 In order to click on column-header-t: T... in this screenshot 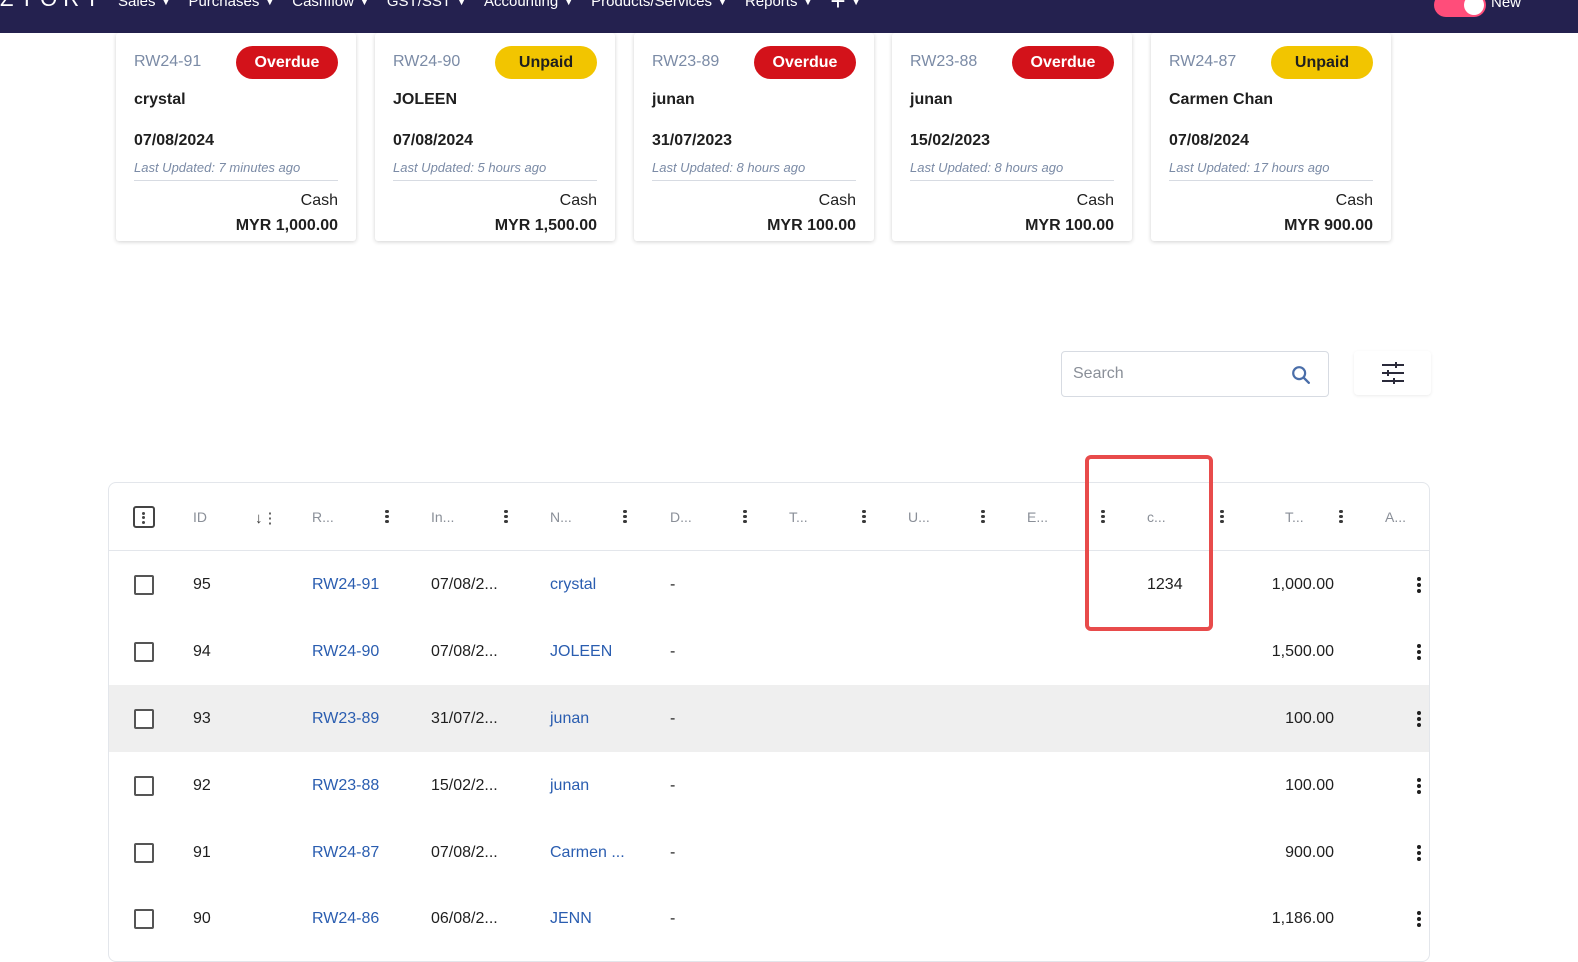, I will do `click(798, 517)`.